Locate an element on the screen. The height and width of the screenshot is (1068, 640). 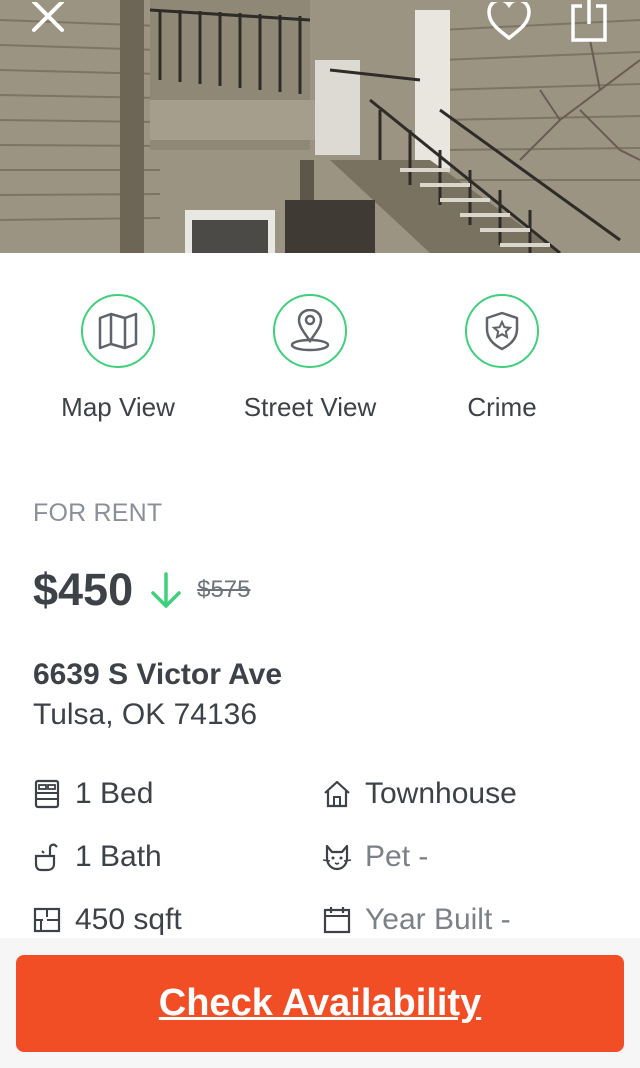
street-address: 6639 S Victor Ave is located at coordinates (158, 674).